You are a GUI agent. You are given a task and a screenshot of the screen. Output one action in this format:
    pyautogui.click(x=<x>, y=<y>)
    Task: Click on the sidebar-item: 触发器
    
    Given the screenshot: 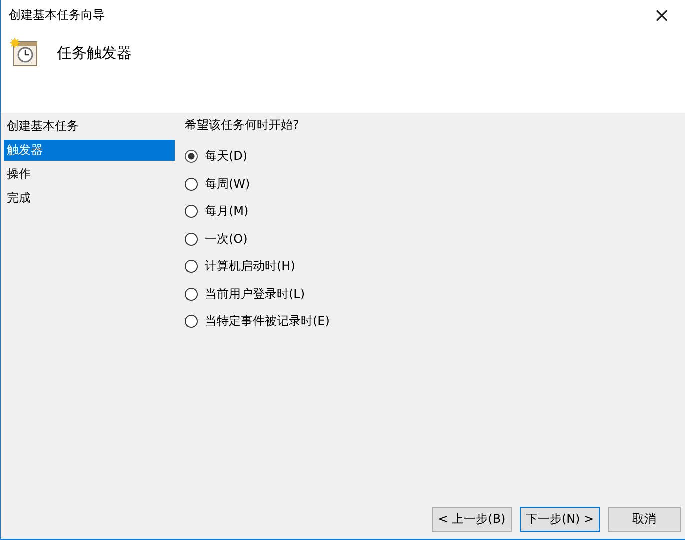 What is the action you would take?
    pyautogui.click(x=89, y=150)
    